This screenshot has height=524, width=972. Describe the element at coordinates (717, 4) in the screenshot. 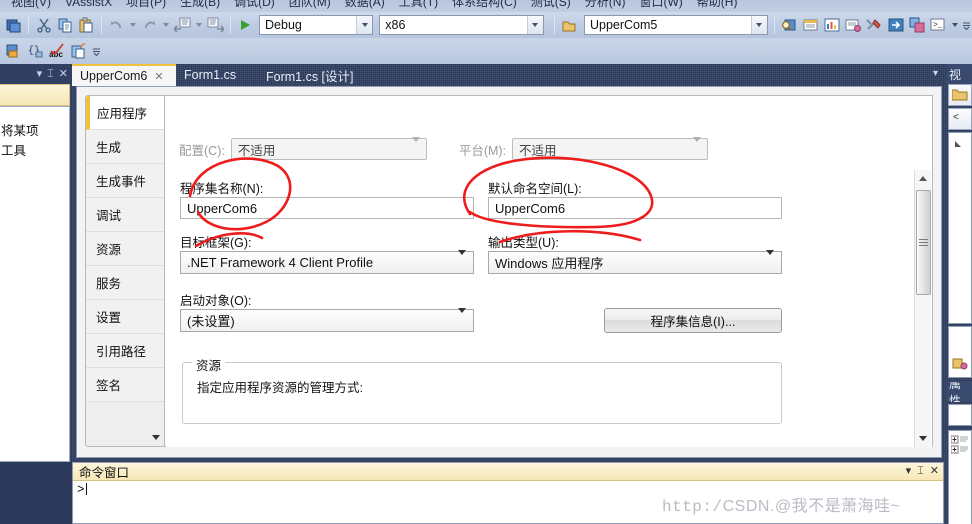

I see `menu-item-help: 帮助(H)` at that location.